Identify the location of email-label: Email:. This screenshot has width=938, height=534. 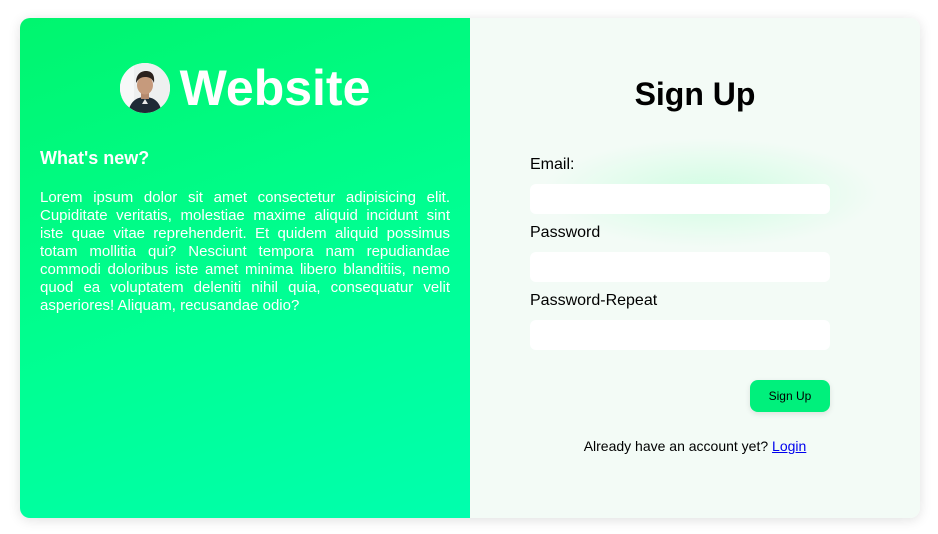
(552, 164).